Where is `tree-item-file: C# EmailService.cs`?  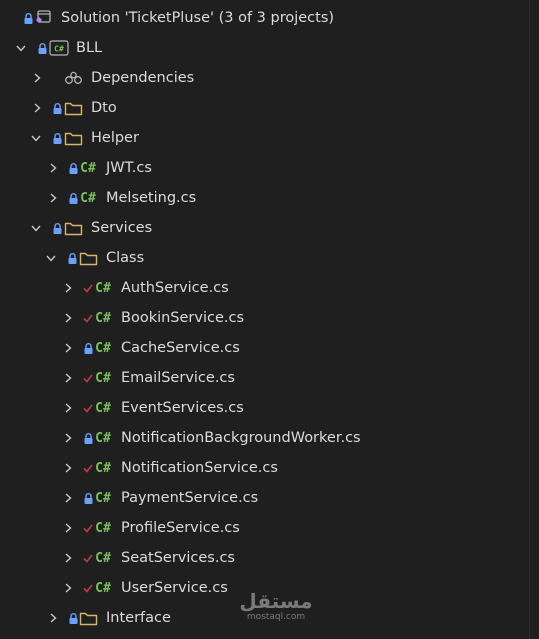
tree-item-file: C# EmailService.cs is located at coordinates (265, 378).